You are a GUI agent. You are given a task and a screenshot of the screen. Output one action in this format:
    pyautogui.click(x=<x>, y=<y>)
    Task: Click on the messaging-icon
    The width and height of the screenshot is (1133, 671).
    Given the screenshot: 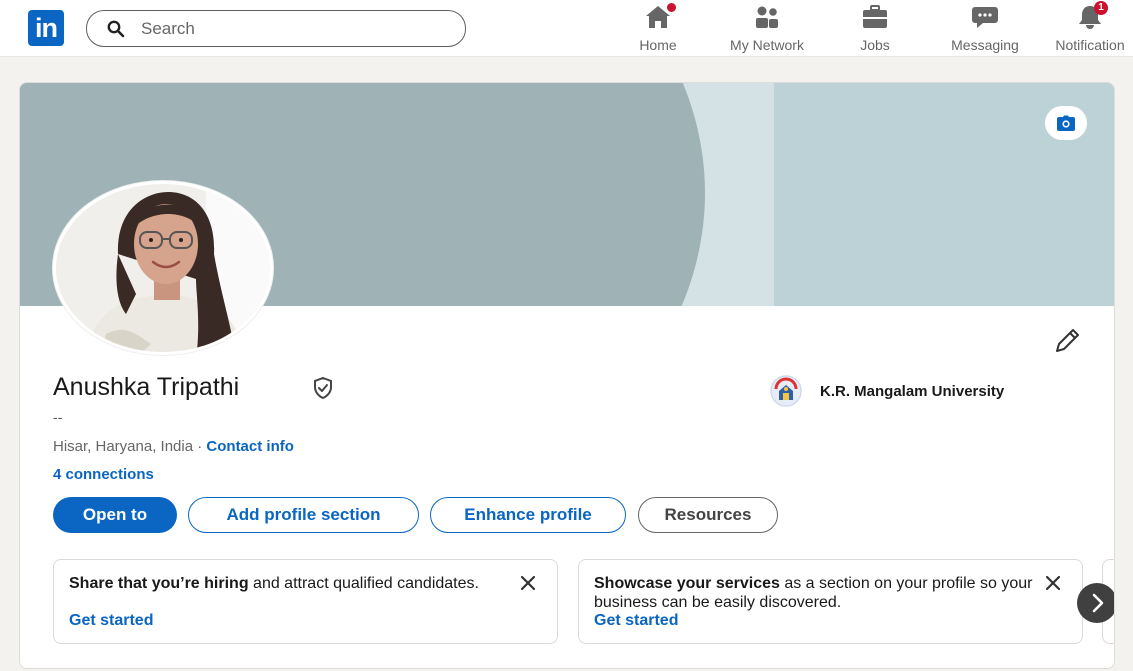 What is the action you would take?
    pyautogui.click(x=985, y=17)
    